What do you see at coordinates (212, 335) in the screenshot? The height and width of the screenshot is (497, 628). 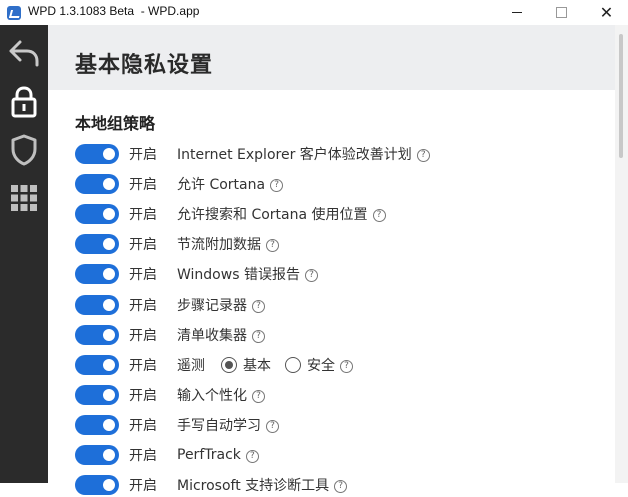 I see `policy-label: 清单收集器` at bounding box center [212, 335].